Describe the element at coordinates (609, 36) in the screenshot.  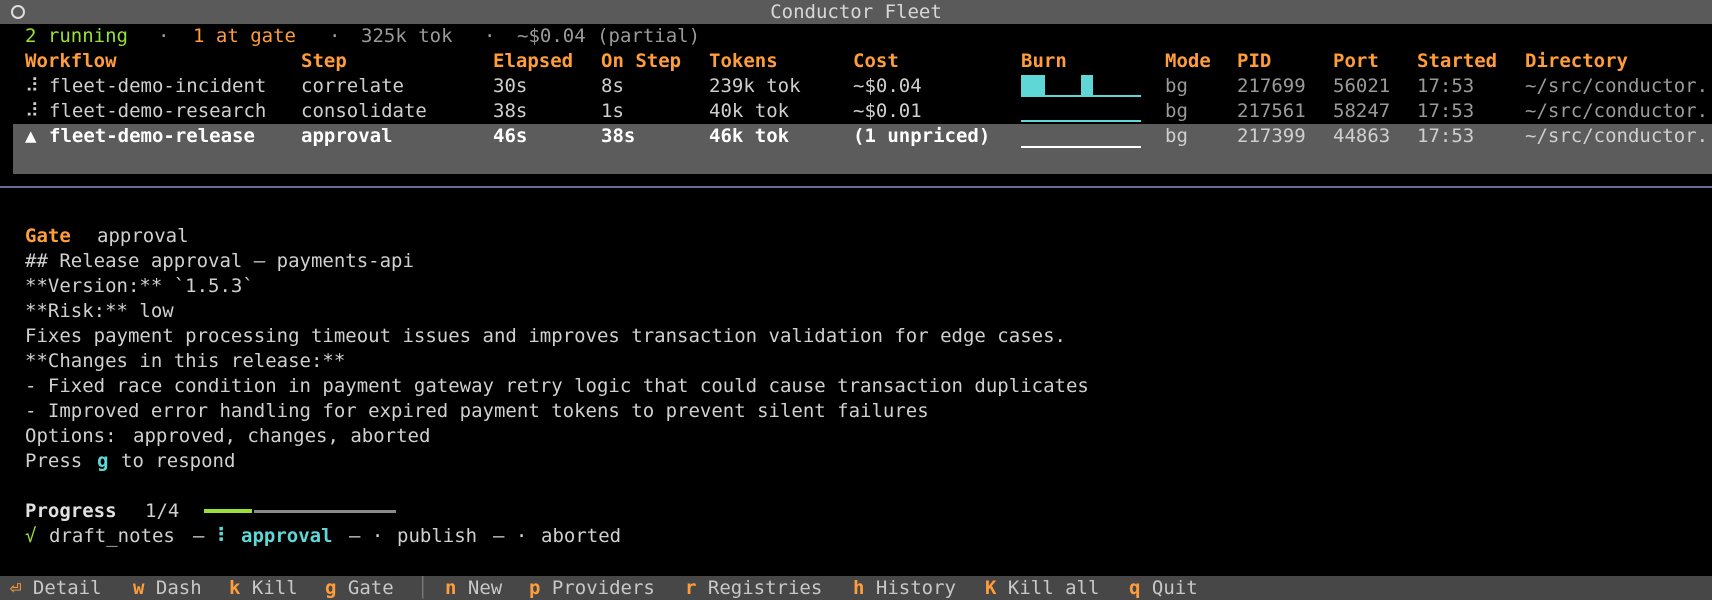
I see `total-cost: ~$0.04 (partial)` at that location.